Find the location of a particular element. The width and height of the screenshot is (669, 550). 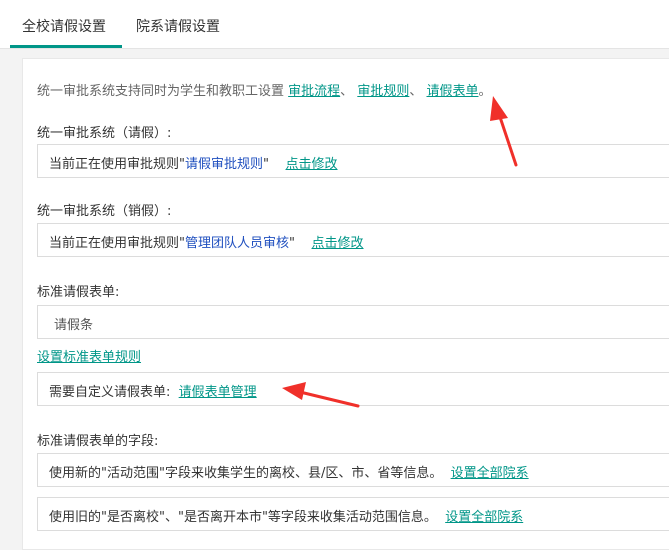

leave-prefix: 当前正在使用审批规则" is located at coordinates (117, 164).